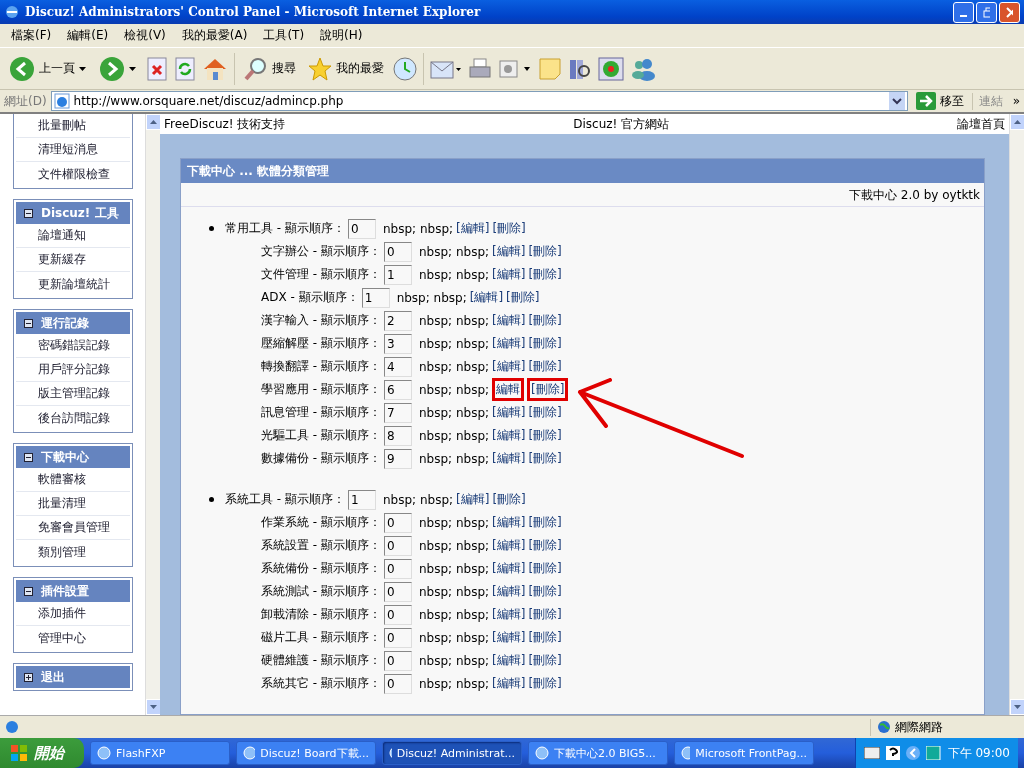  Describe the element at coordinates (73, 528) in the screenshot. I see `sidebar-item: 免審會員管理` at that location.